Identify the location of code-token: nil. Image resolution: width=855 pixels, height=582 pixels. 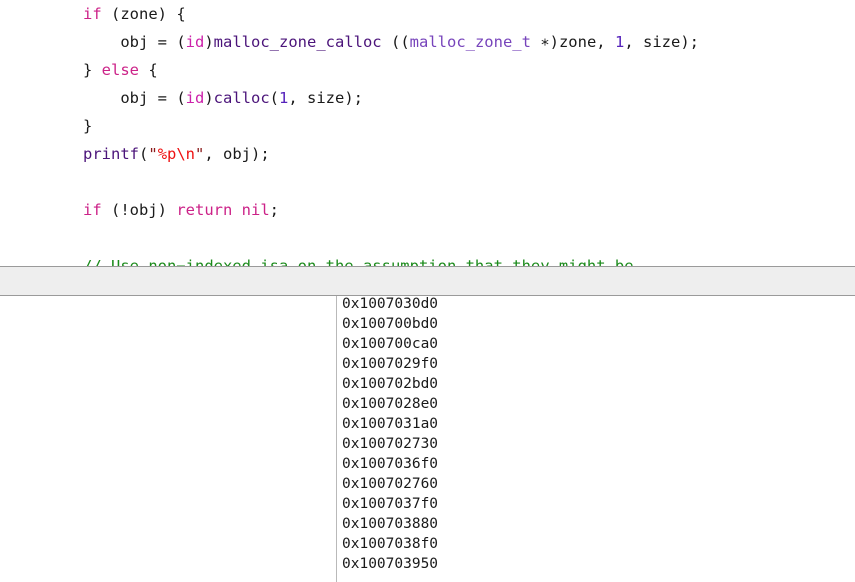
(255, 210).